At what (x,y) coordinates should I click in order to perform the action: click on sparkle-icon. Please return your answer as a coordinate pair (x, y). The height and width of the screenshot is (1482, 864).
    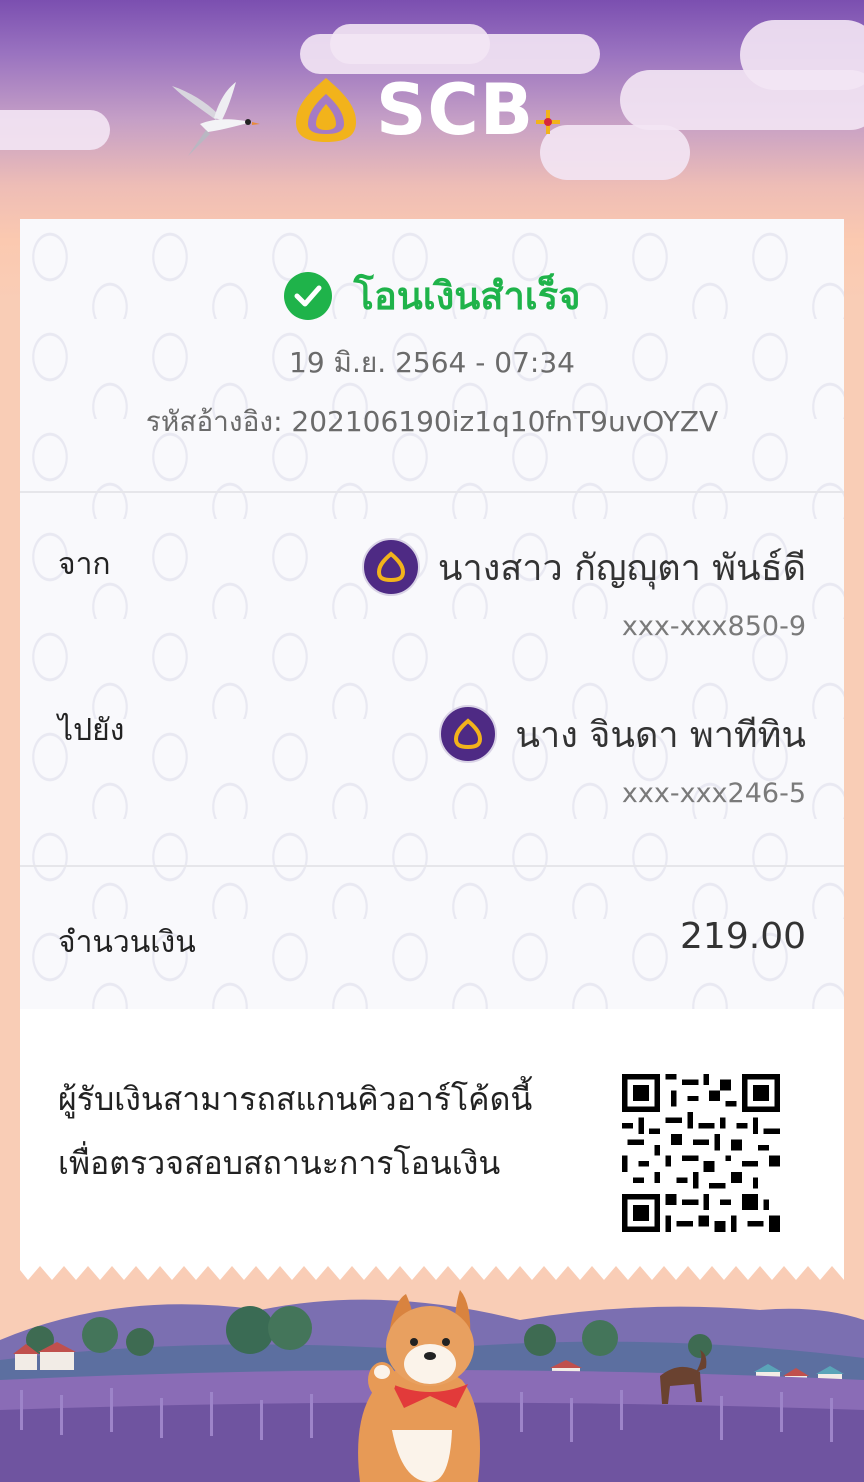
    Looking at the image, I should click on (548, 122).